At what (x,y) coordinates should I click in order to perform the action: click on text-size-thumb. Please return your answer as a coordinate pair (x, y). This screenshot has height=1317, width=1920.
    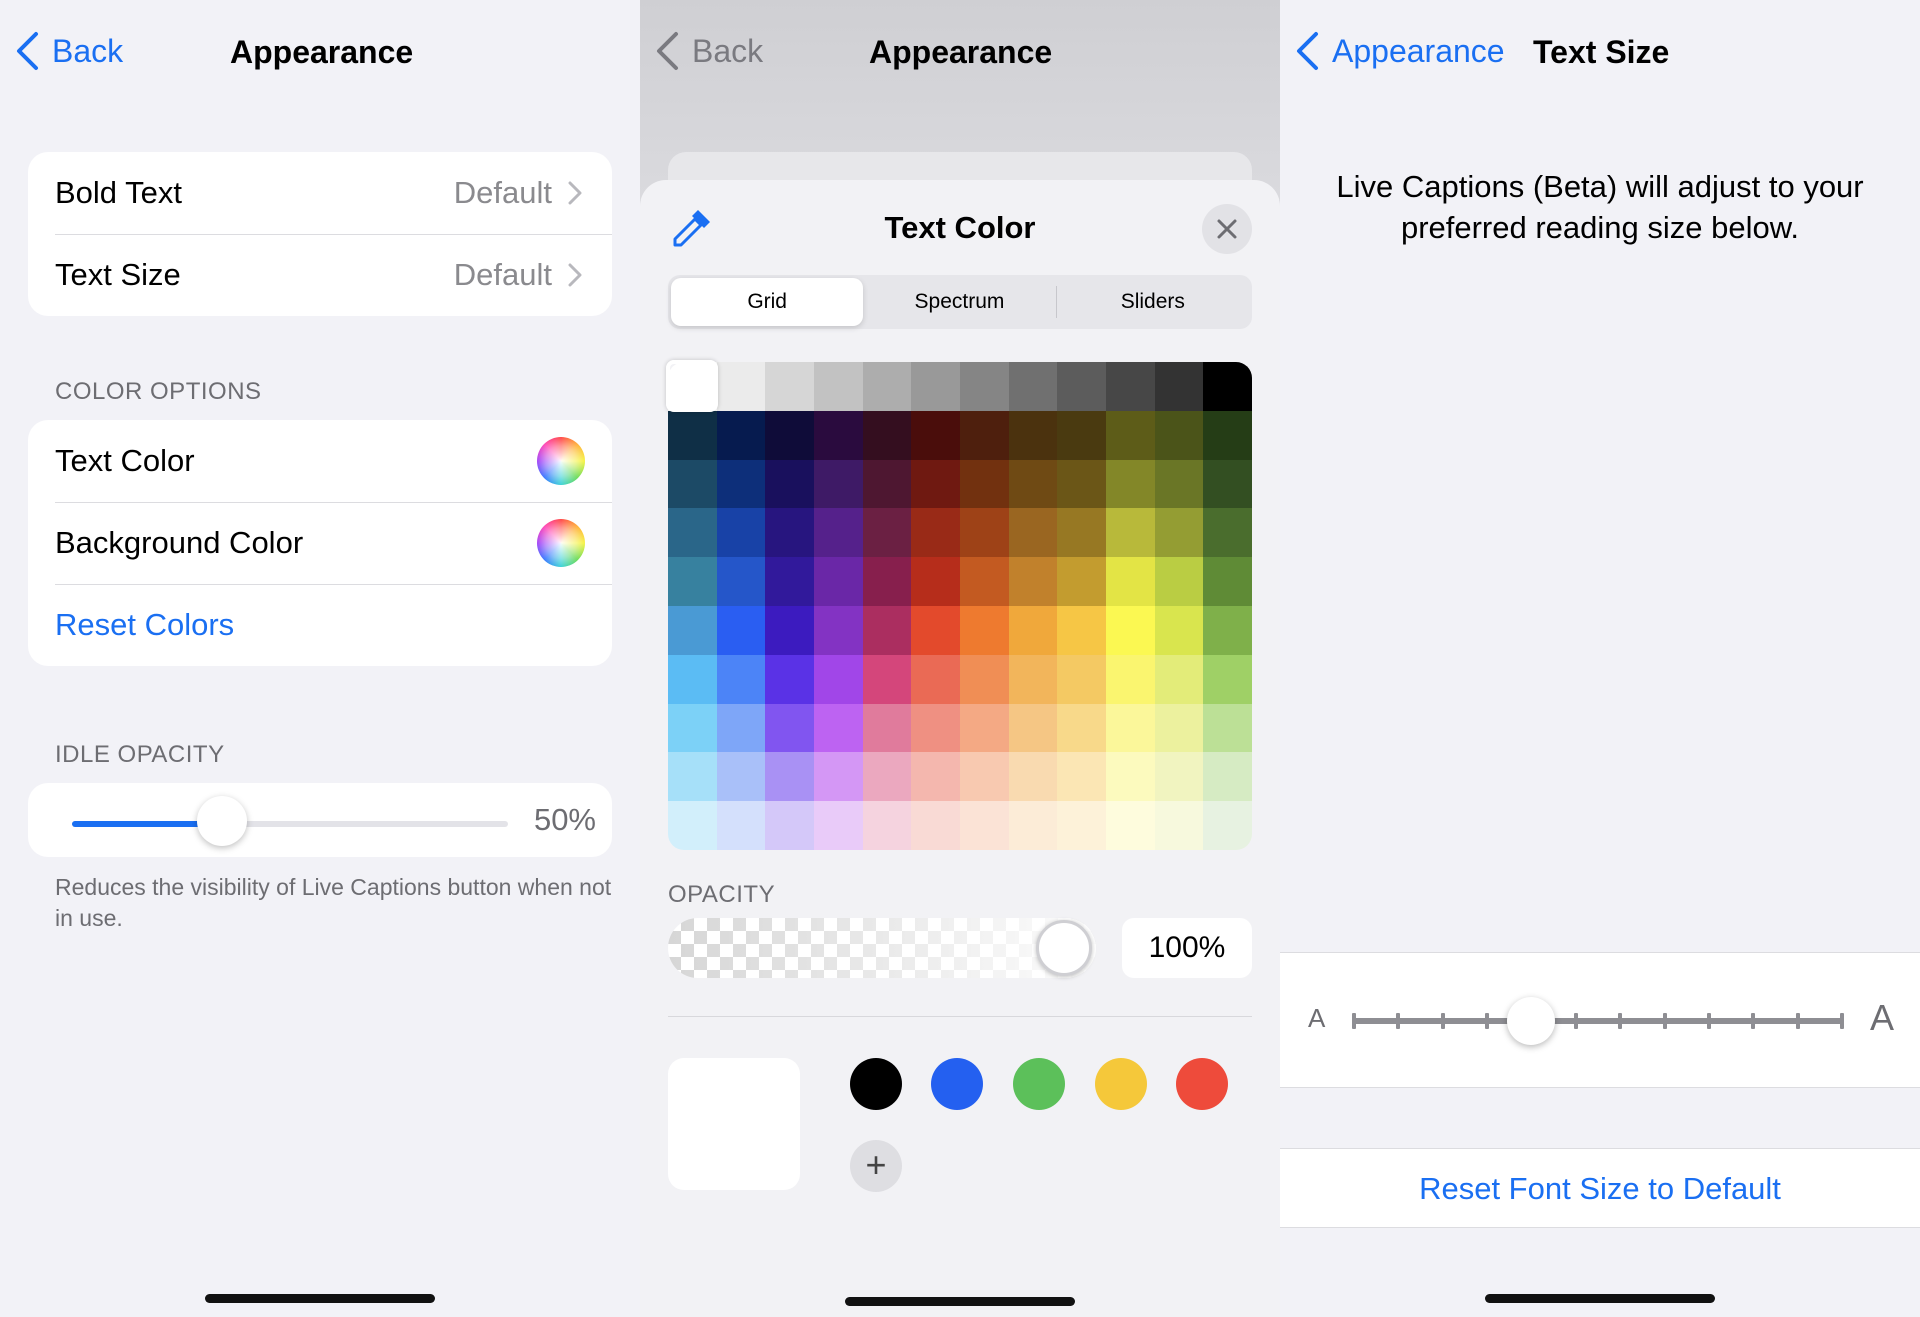
    Looking at the image, I should click on (1531, 1021).